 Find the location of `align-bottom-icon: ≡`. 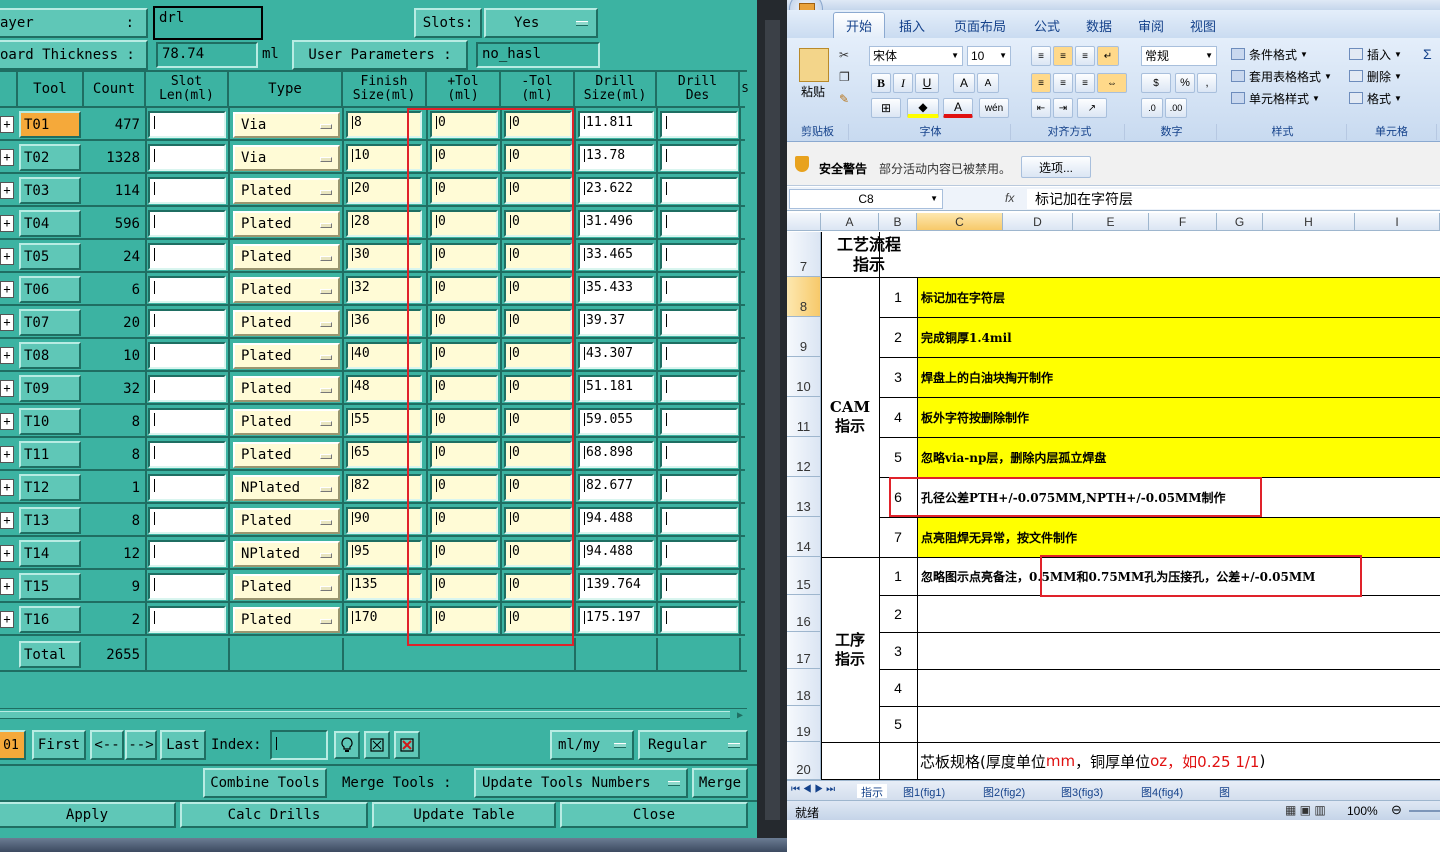

align-bottom-icon: ≡ is located at coordinates (1085, 56).